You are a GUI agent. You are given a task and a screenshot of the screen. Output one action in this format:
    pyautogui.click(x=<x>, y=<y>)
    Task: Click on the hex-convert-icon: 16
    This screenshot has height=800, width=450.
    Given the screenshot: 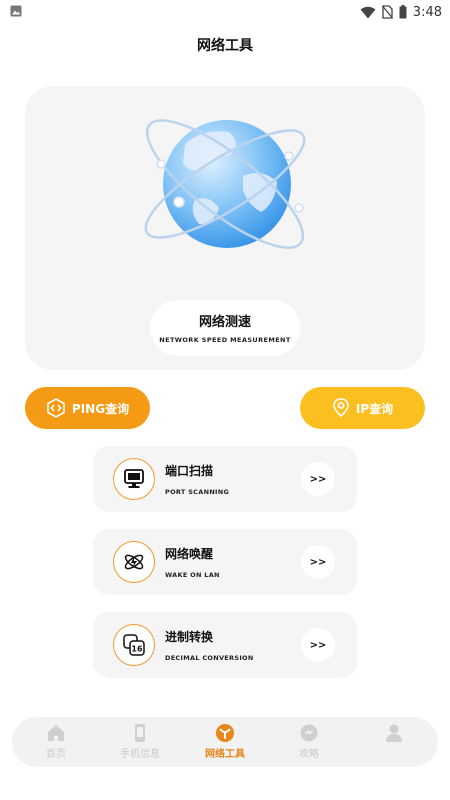 What is the action you would take?
    pyautogui.click(x=134, y=645)
    